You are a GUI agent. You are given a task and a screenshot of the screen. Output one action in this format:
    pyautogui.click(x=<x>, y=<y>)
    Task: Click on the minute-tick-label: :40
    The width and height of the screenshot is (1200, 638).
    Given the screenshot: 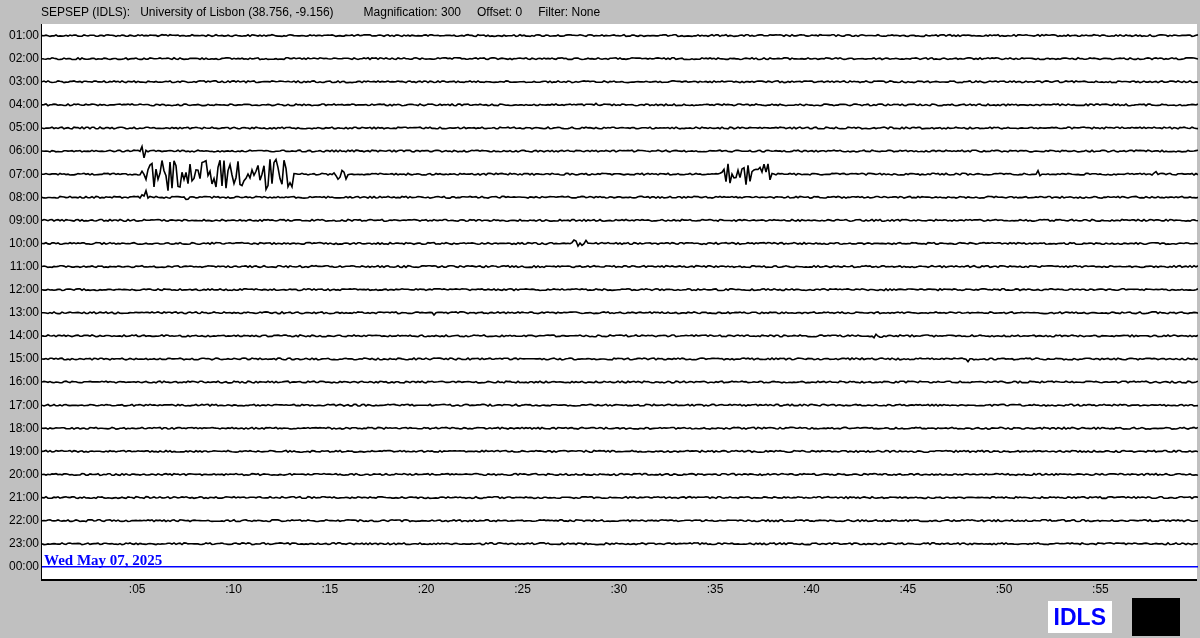 What is the action you would take?
    pyautogui.click(x=811, y=589)
    